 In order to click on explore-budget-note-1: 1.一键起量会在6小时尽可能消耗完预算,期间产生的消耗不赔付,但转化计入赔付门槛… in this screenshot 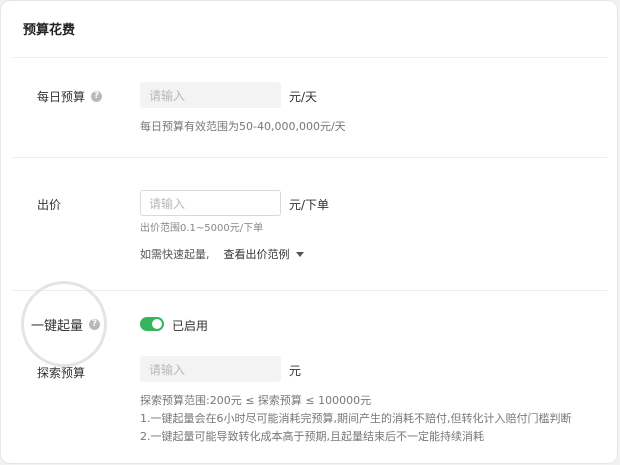, I will do `click(356, 418)`.